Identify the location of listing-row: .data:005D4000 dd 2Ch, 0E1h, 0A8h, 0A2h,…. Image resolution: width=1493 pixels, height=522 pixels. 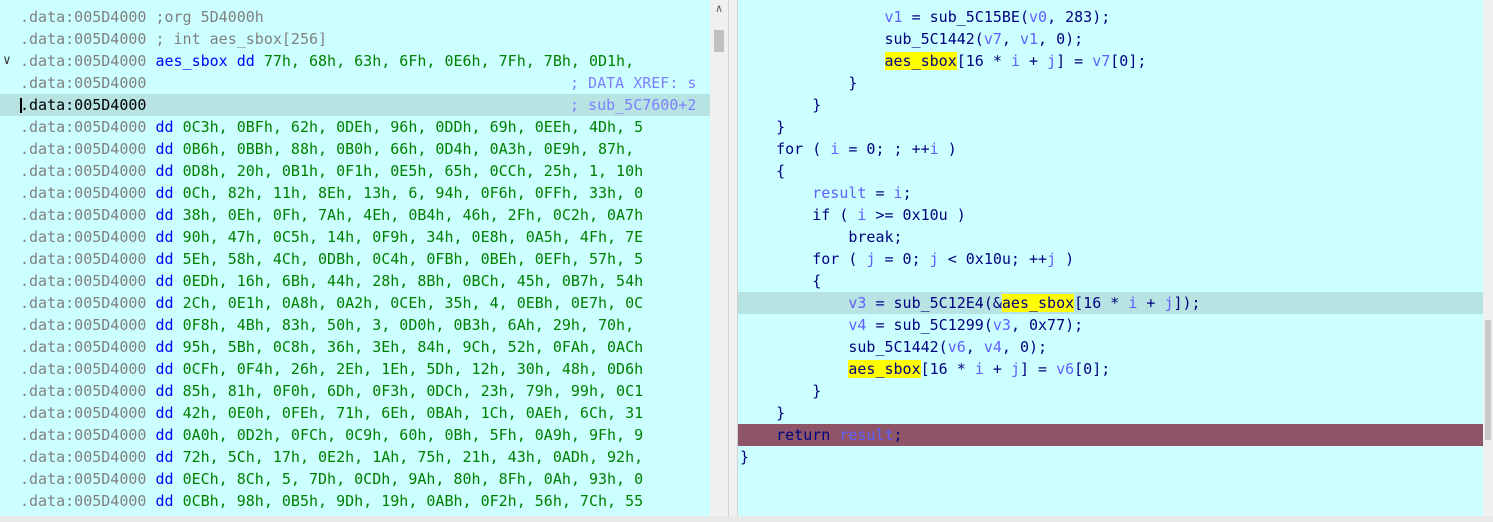
(364, 303).